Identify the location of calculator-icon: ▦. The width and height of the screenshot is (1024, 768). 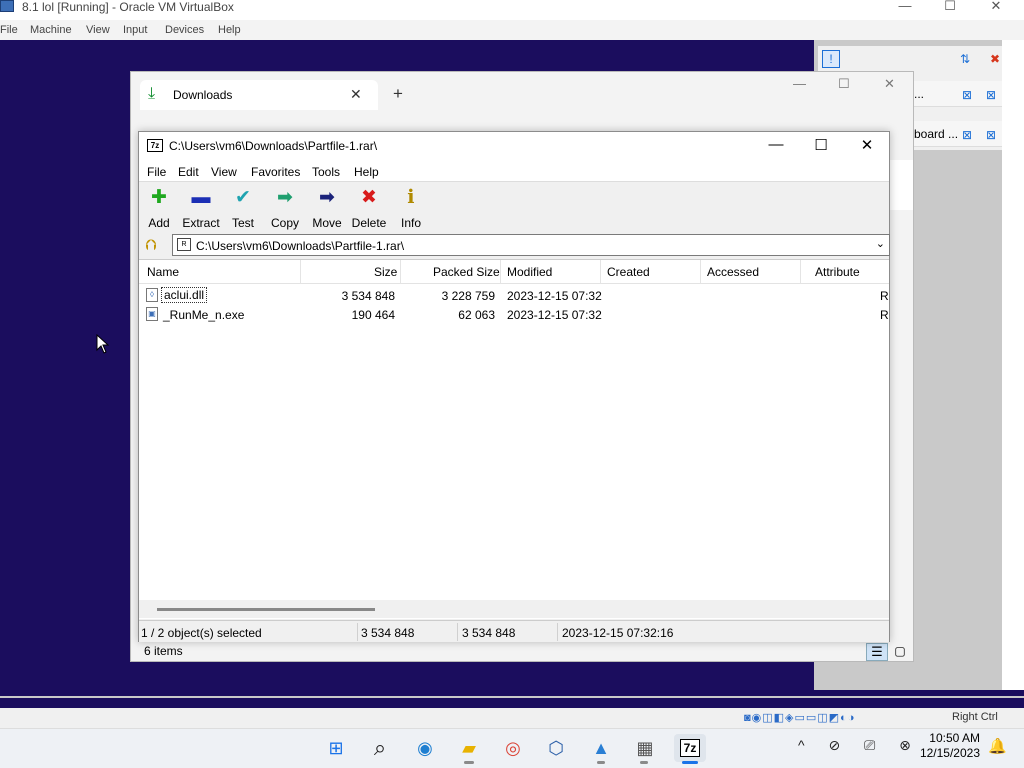
(645, 748).